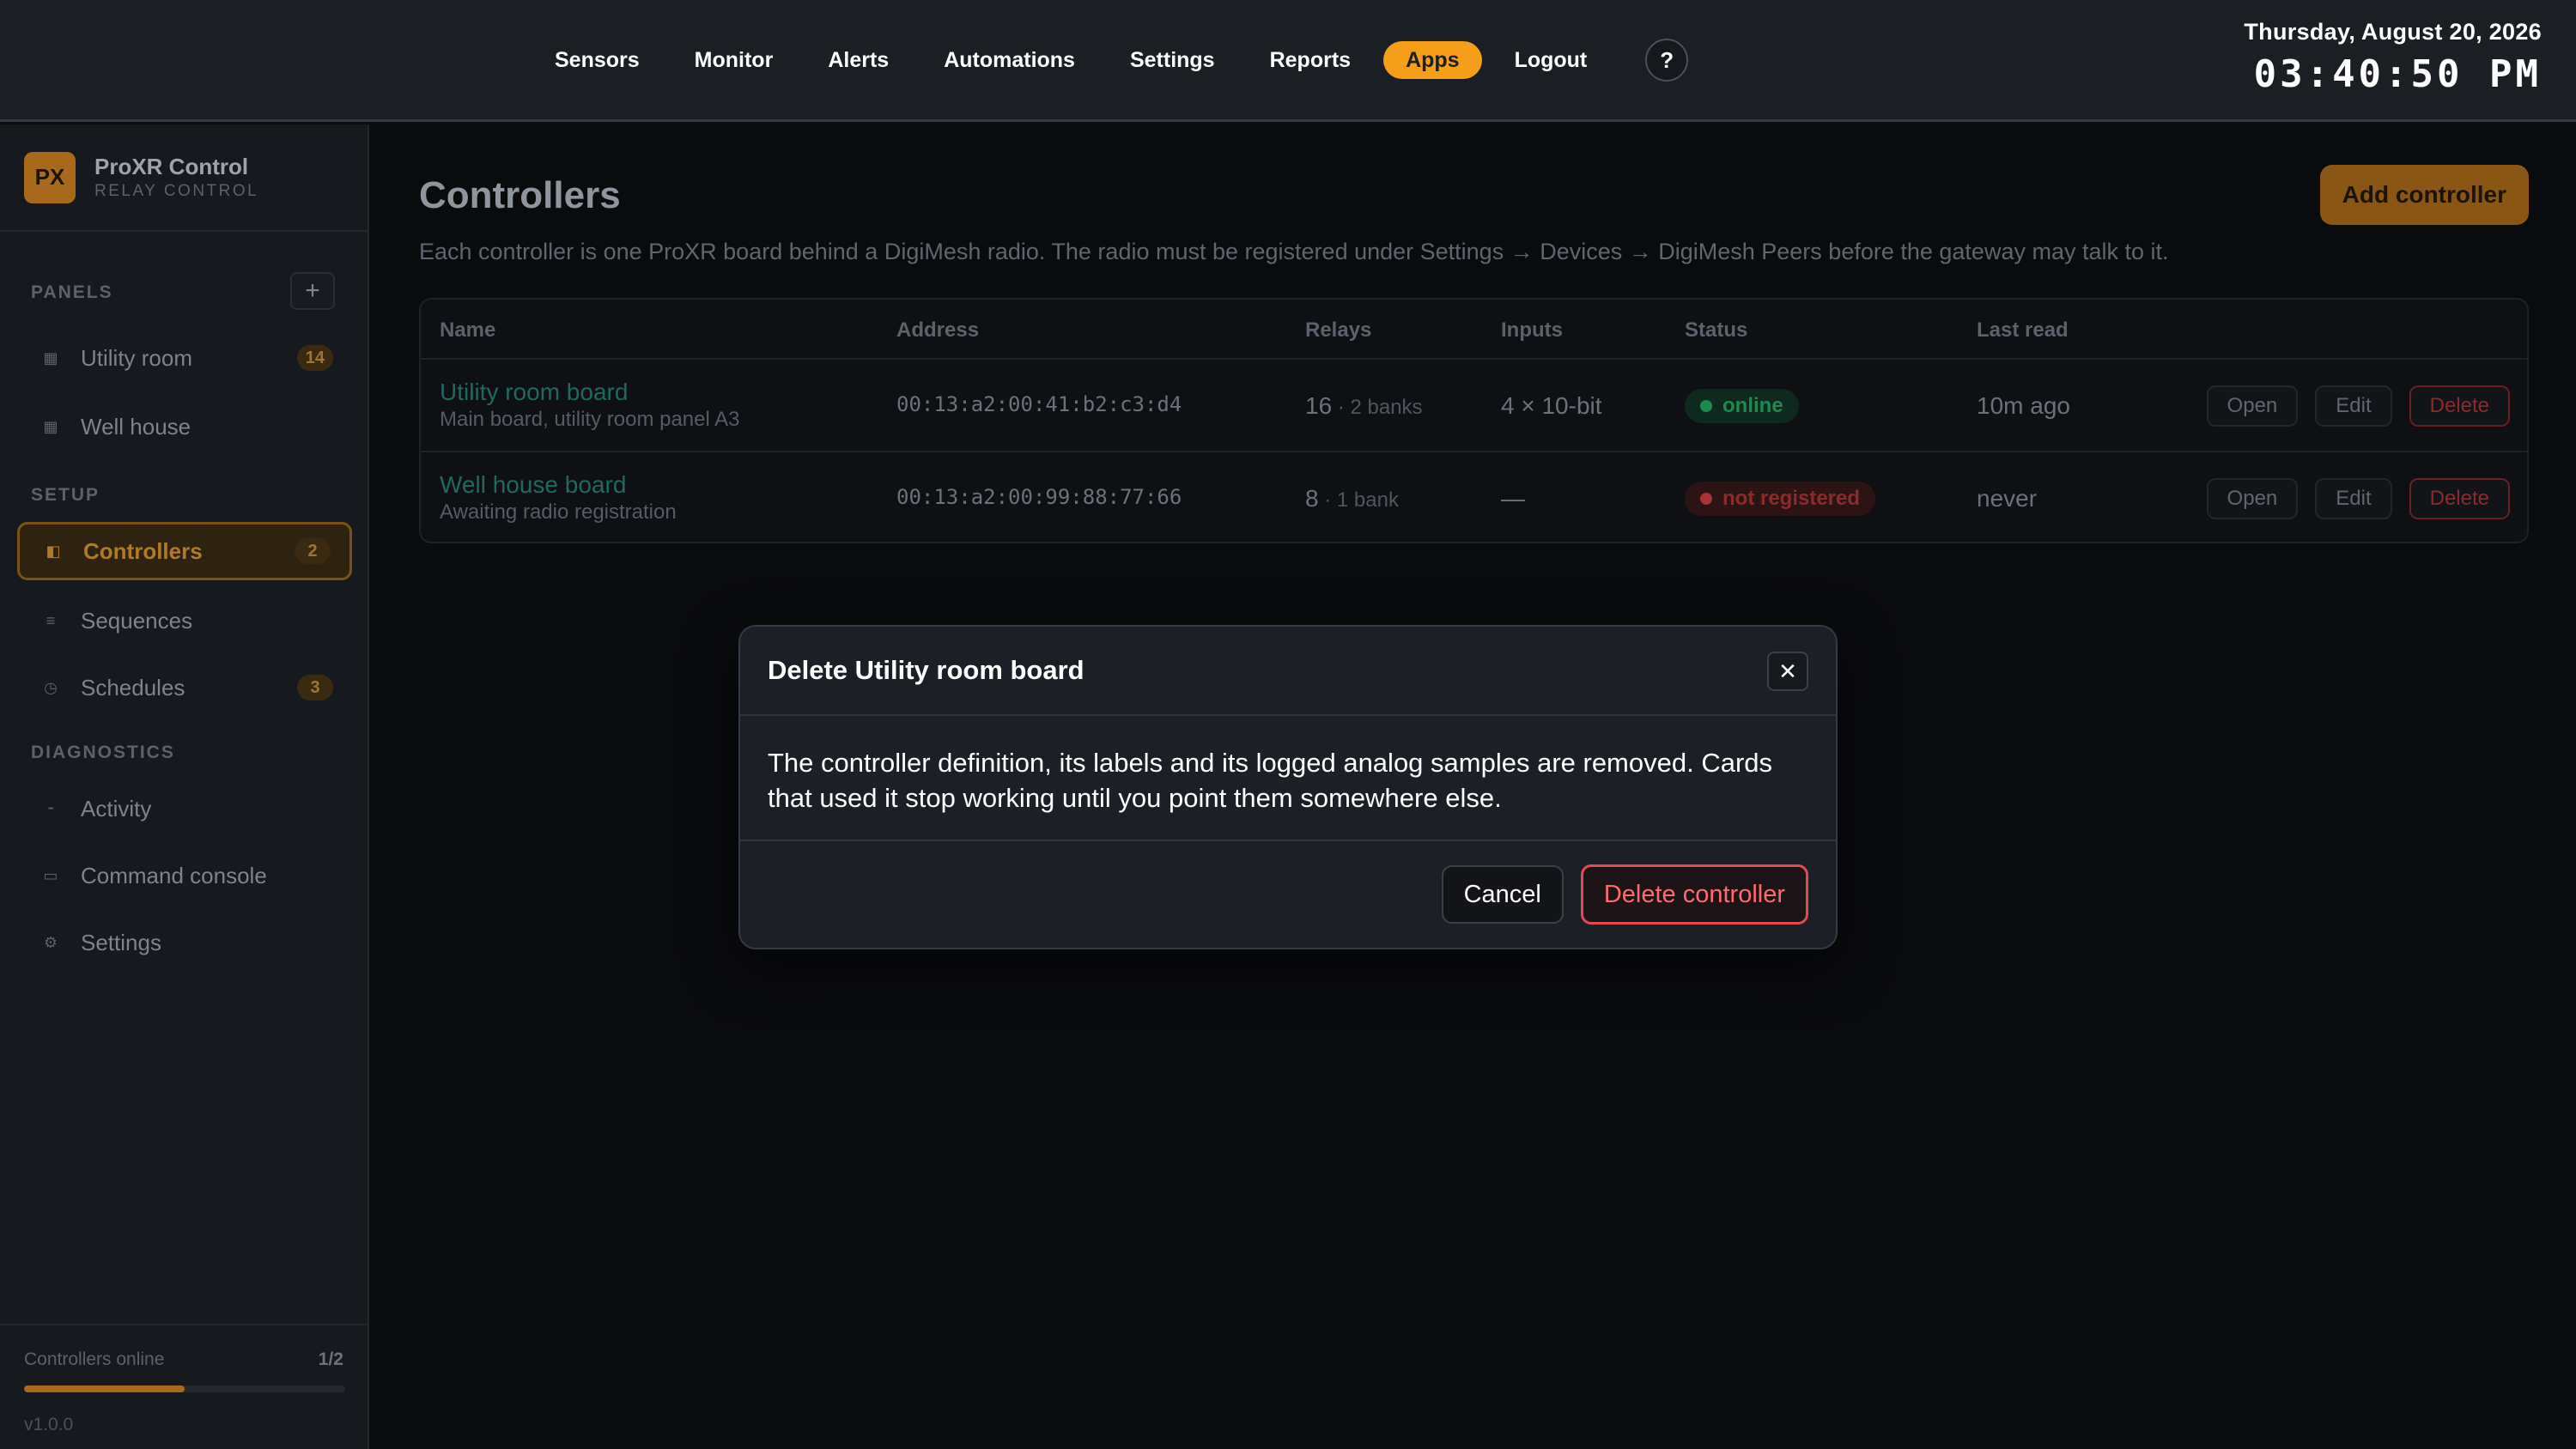  I want to click on sidebar-item-label: Schedules, so click(133, 687).